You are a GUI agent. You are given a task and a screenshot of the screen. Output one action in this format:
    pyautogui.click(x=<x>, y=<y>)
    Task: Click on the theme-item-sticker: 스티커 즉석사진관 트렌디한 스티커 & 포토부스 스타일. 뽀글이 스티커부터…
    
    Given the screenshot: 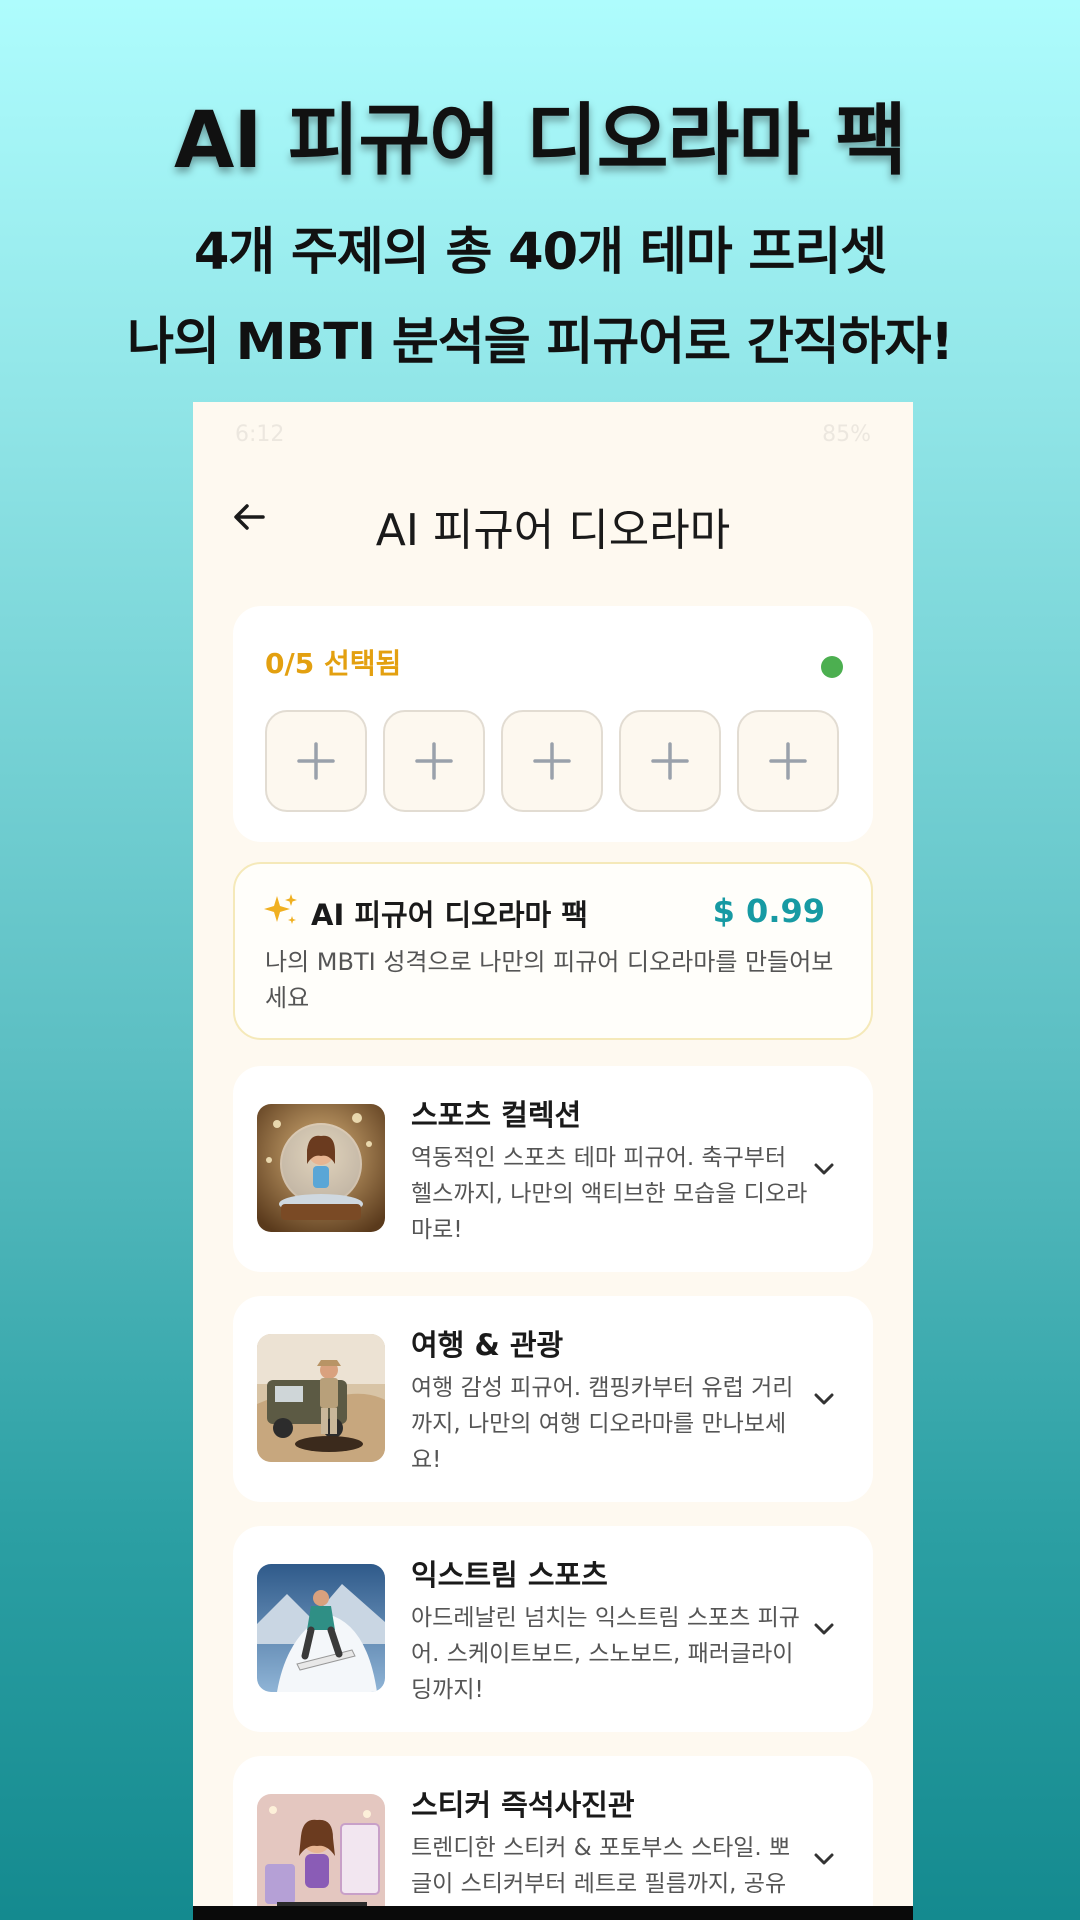 What is the action you would take?
    pyautogui.click(x=553, y=1838)
    